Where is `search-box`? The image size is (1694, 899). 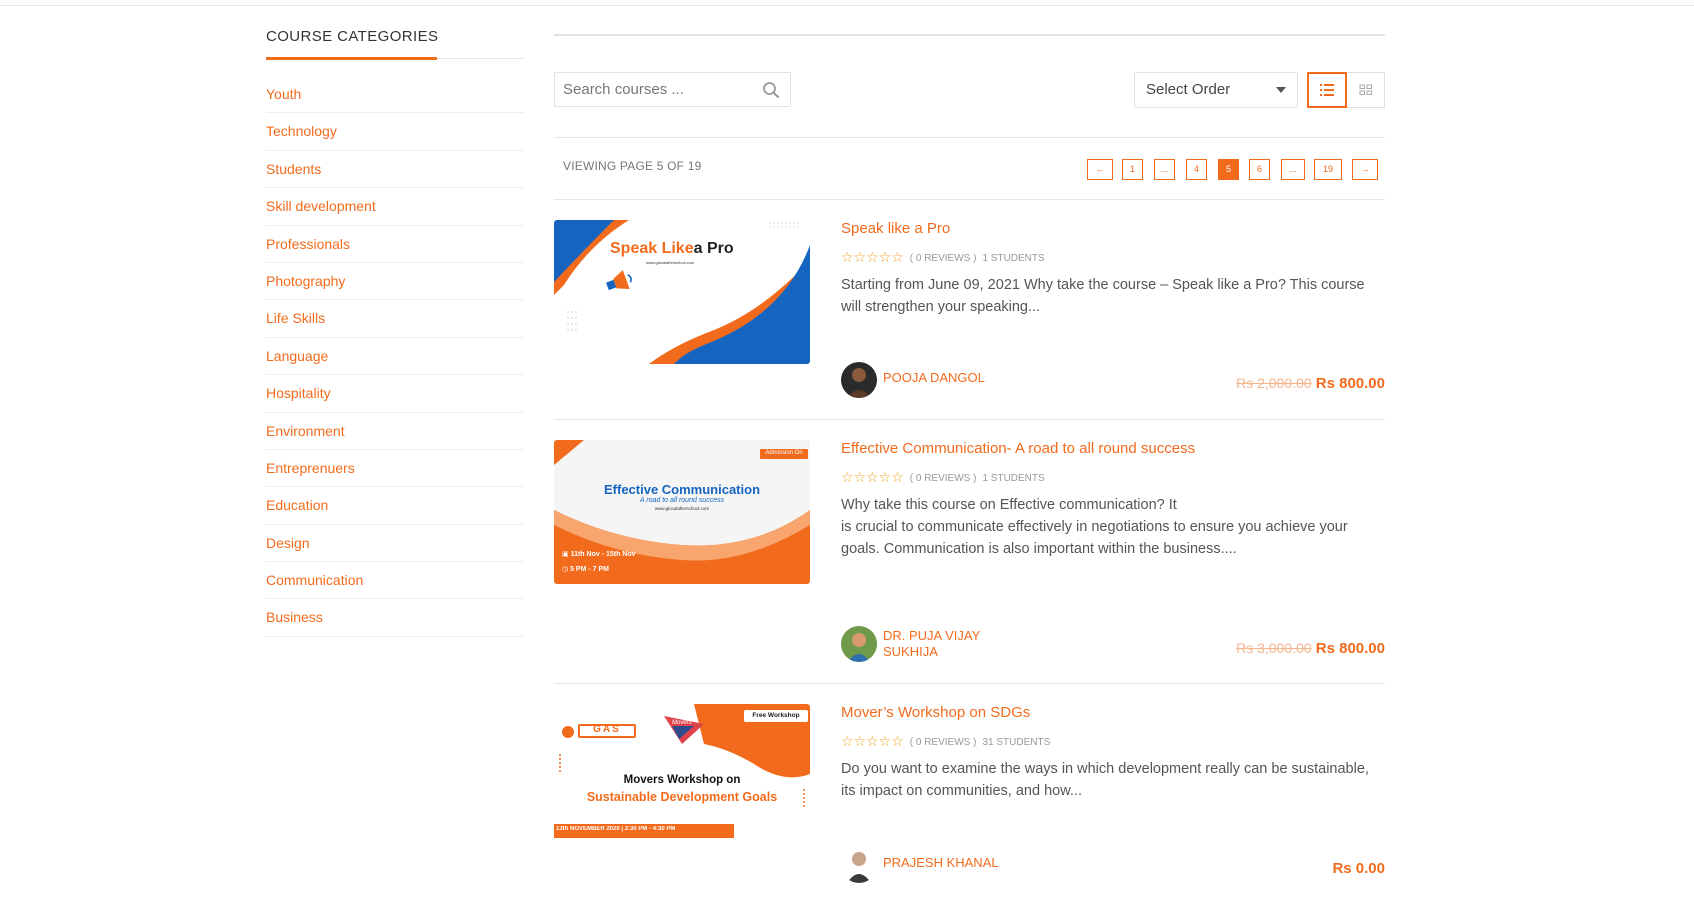 search-box is located at coordinates (672, 89).